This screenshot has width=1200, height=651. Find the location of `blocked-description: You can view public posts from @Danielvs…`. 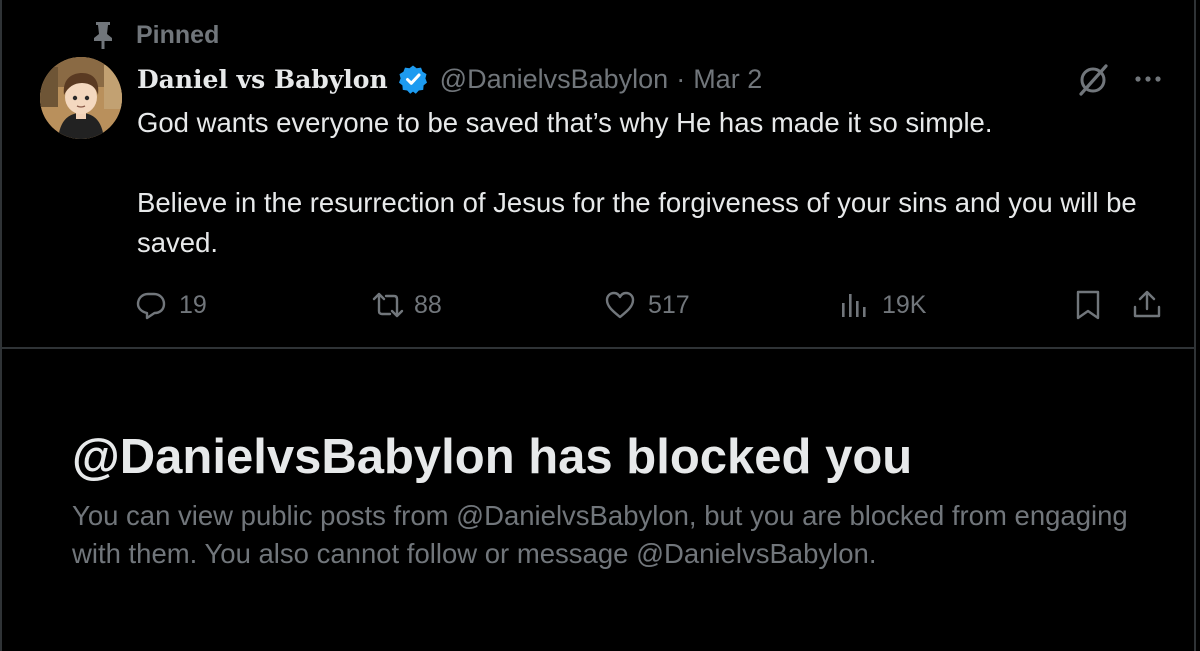

blocked-description: You can view public posts from @Danielvs… is located at coordinates (600, 534).